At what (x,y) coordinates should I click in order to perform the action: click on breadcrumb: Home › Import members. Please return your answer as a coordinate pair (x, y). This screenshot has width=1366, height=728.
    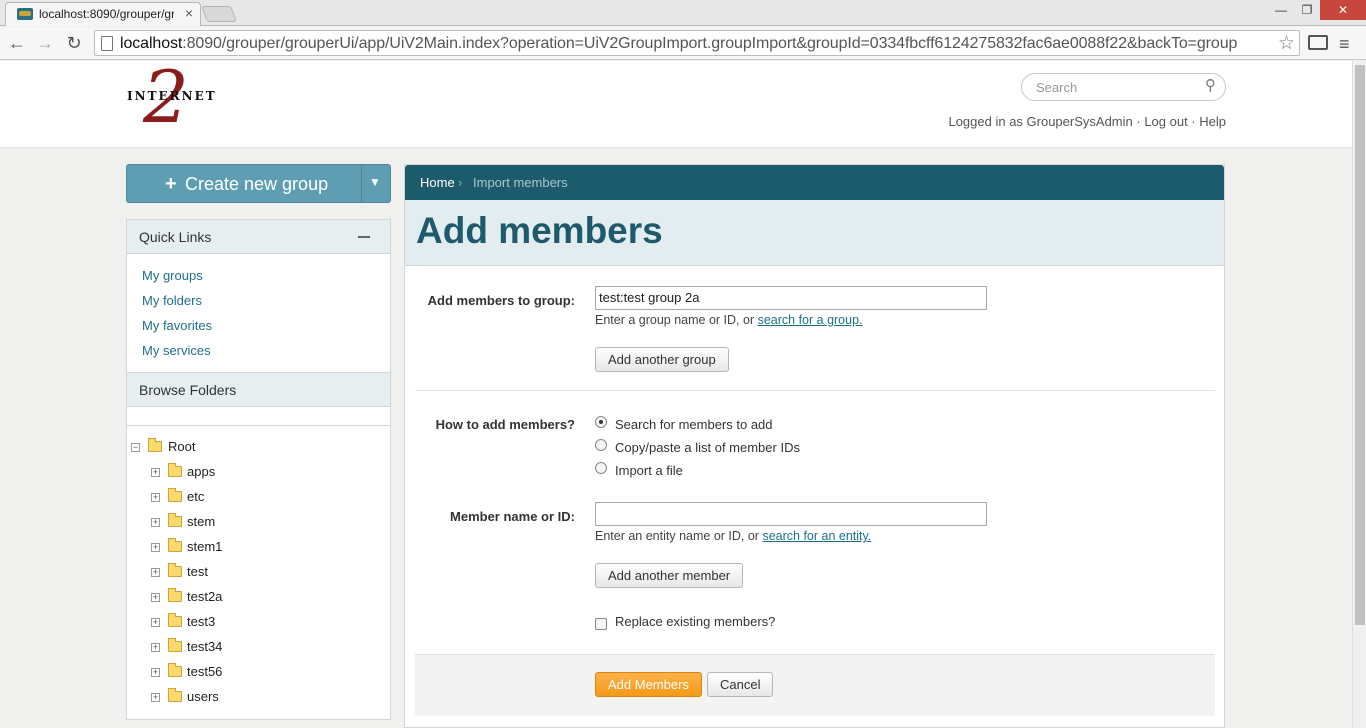
    Looking at the image, I should click on (814, 182).